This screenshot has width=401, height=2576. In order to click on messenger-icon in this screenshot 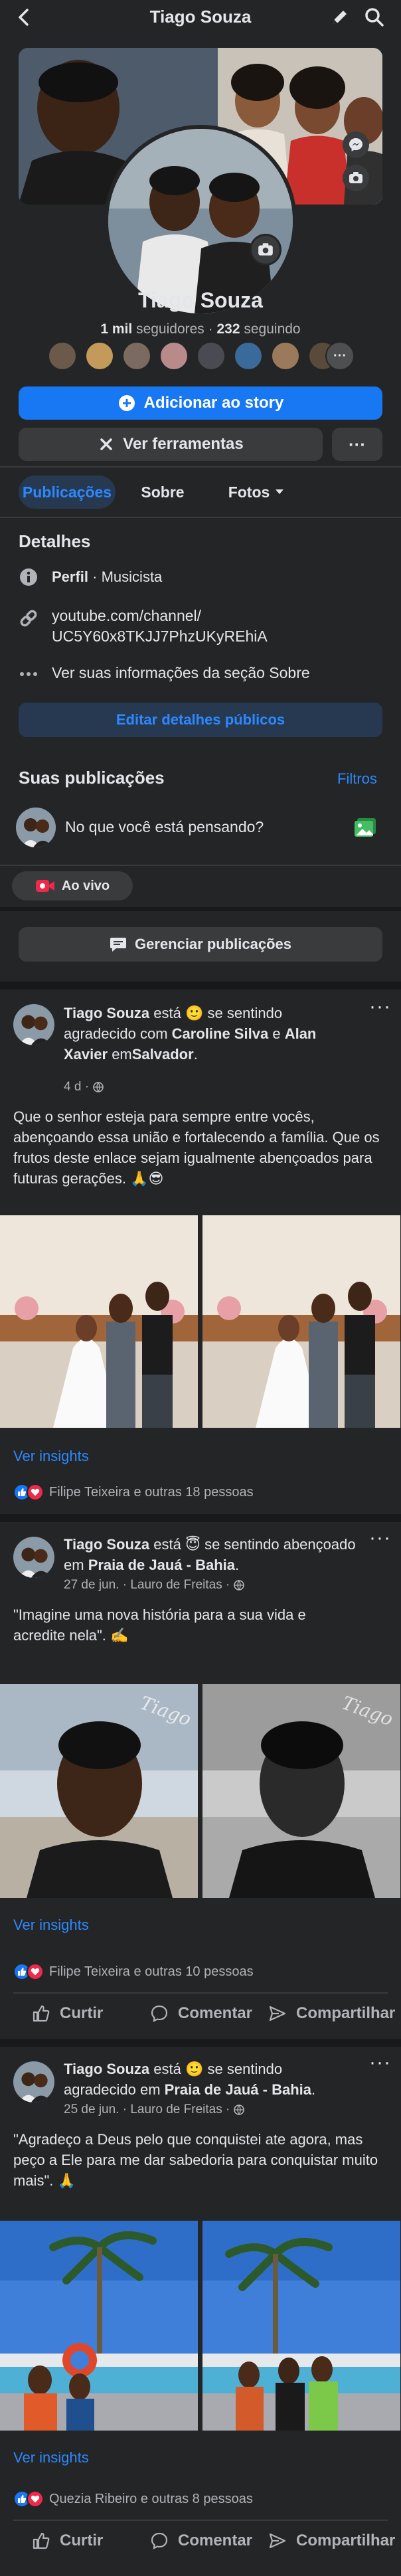, I will do `click(356, 144)`.